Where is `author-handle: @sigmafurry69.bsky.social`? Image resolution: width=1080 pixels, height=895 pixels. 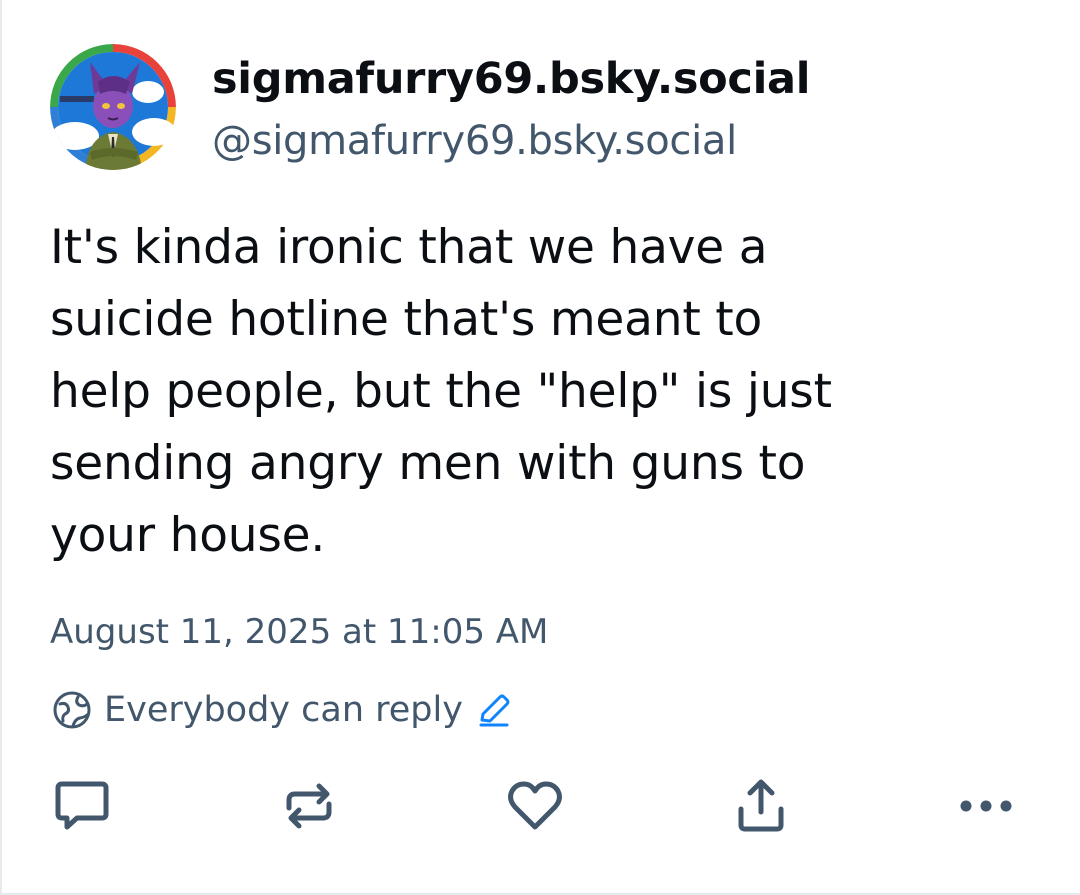 author-handle: @sigmafurry69.bsky.social is located at coordinates (474, 141).